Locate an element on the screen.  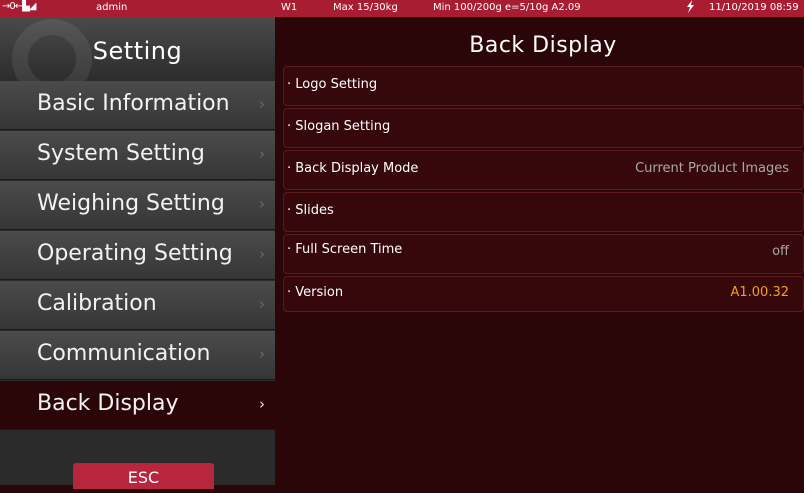
sidebar-item-system-setting: System Setting › is located at coordinates (137, 155).